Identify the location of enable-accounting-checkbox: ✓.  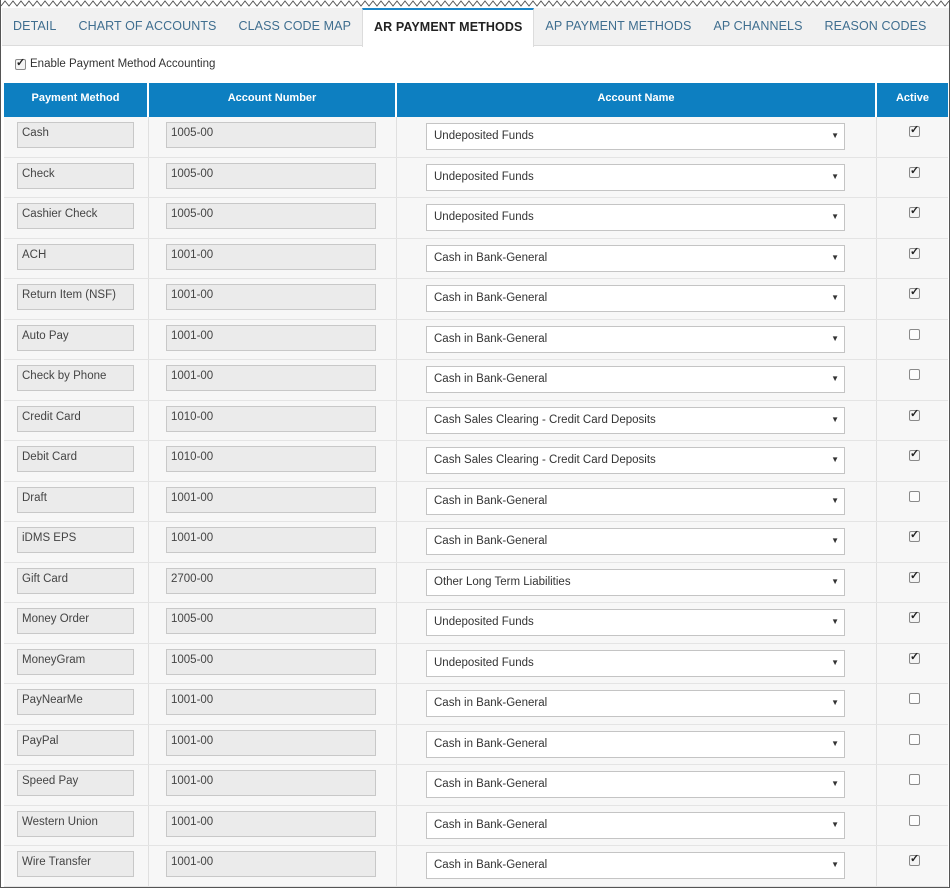
(20, 63).